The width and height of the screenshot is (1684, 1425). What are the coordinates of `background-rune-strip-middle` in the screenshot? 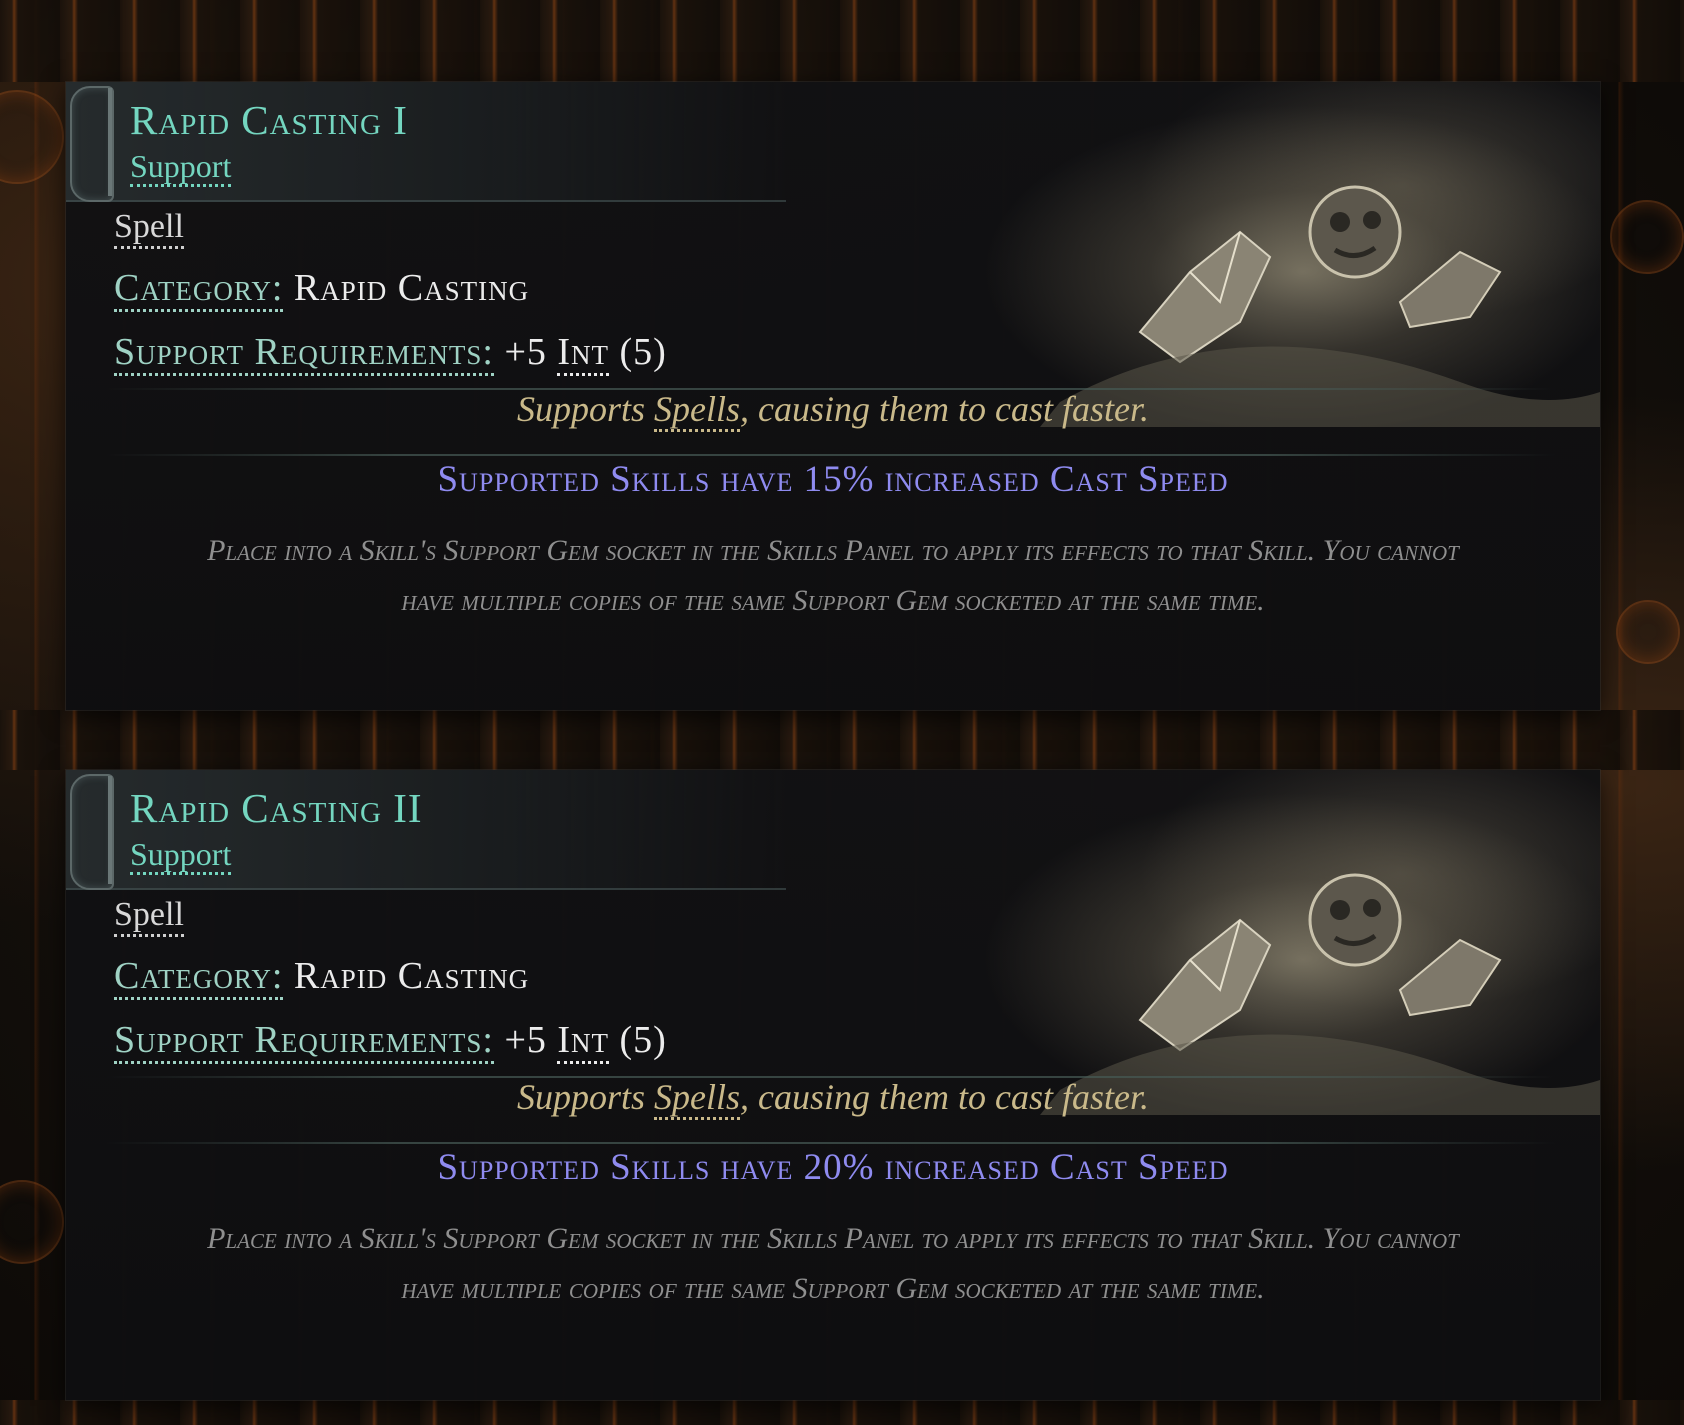 It's located at (842, 740).